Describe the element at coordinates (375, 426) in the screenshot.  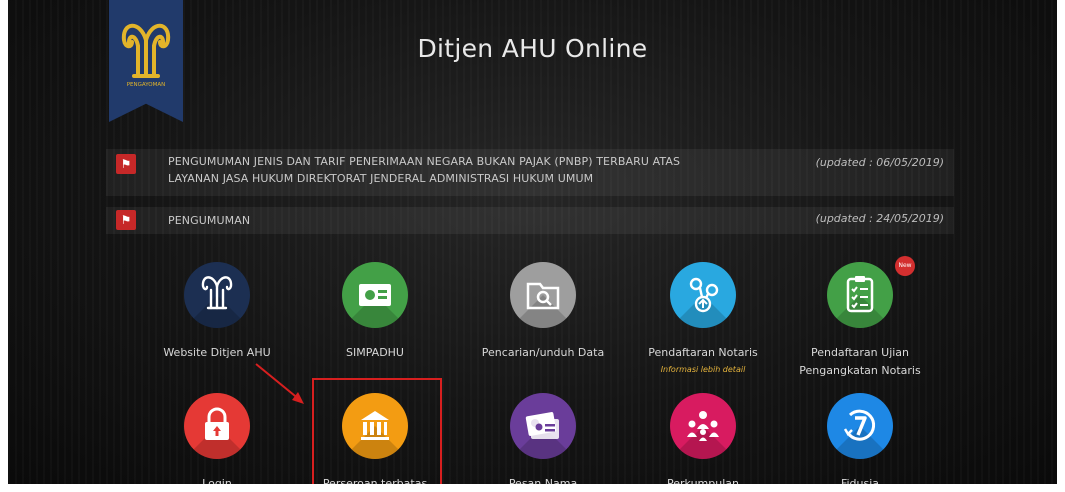
I see `building-columns-icon` at that location.